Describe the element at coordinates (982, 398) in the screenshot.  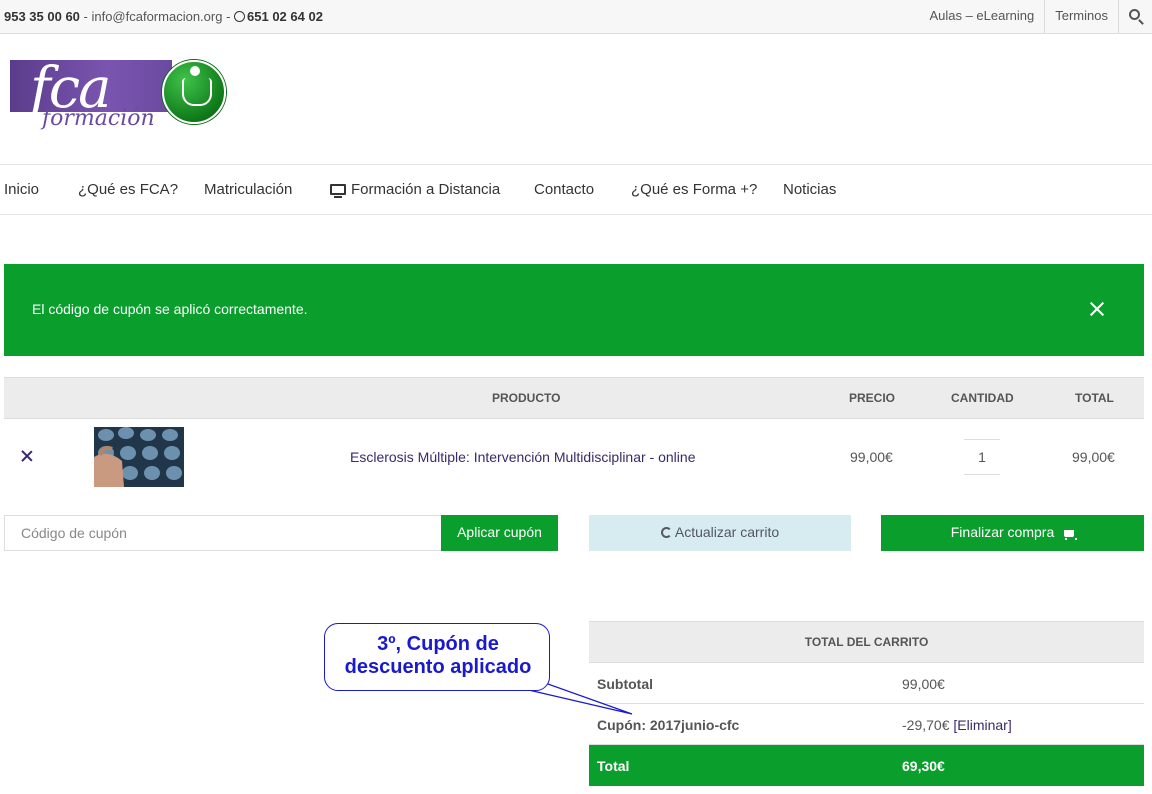
I see `header-quantity: CANTIDAD` at that location.